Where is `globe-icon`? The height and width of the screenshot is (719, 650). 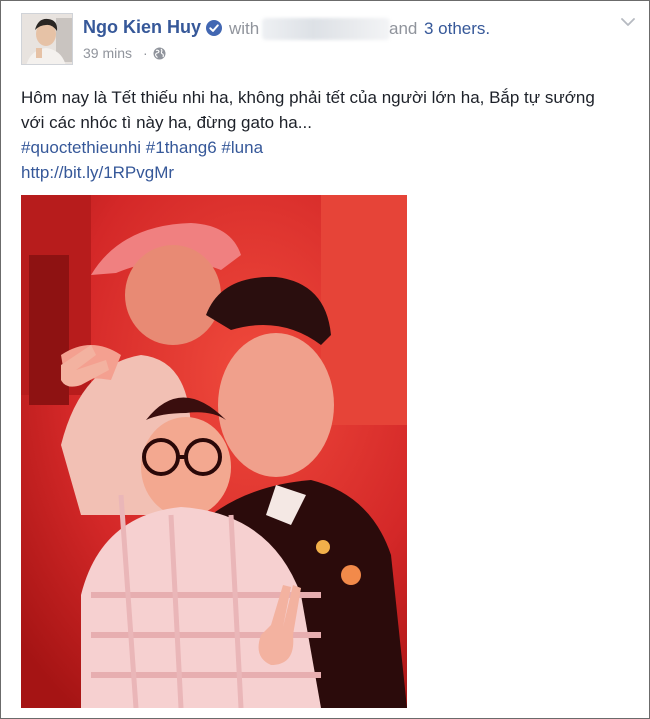
globe-icon is located at coordinates (159, 53).